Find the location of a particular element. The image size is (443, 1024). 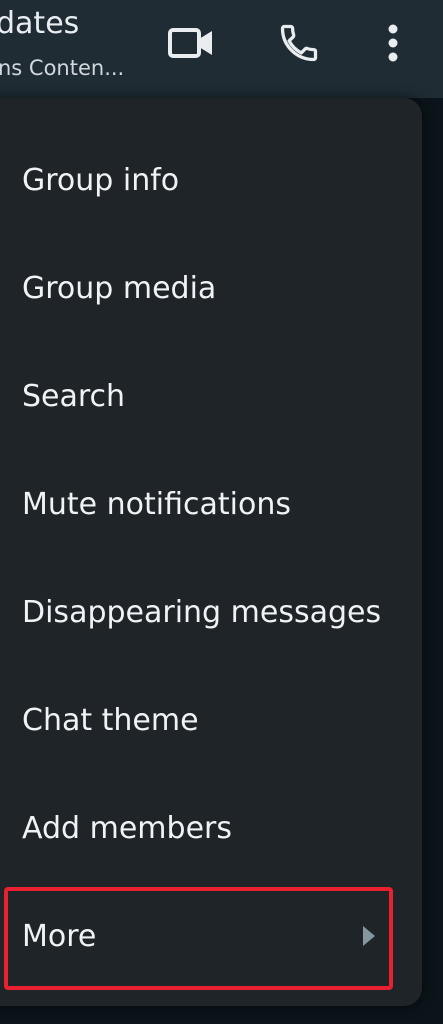

more-options-button is located at coordinates (393, 43).